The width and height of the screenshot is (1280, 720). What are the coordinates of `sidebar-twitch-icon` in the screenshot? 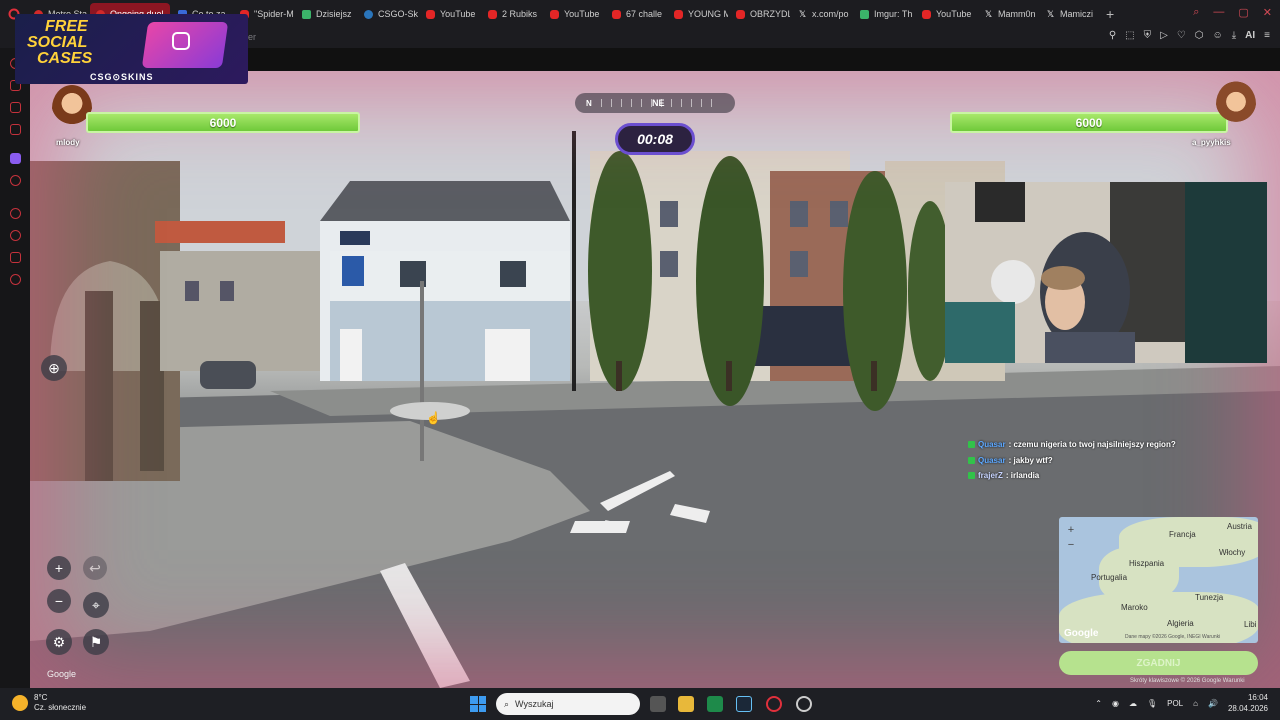 It's located at (15, 158).